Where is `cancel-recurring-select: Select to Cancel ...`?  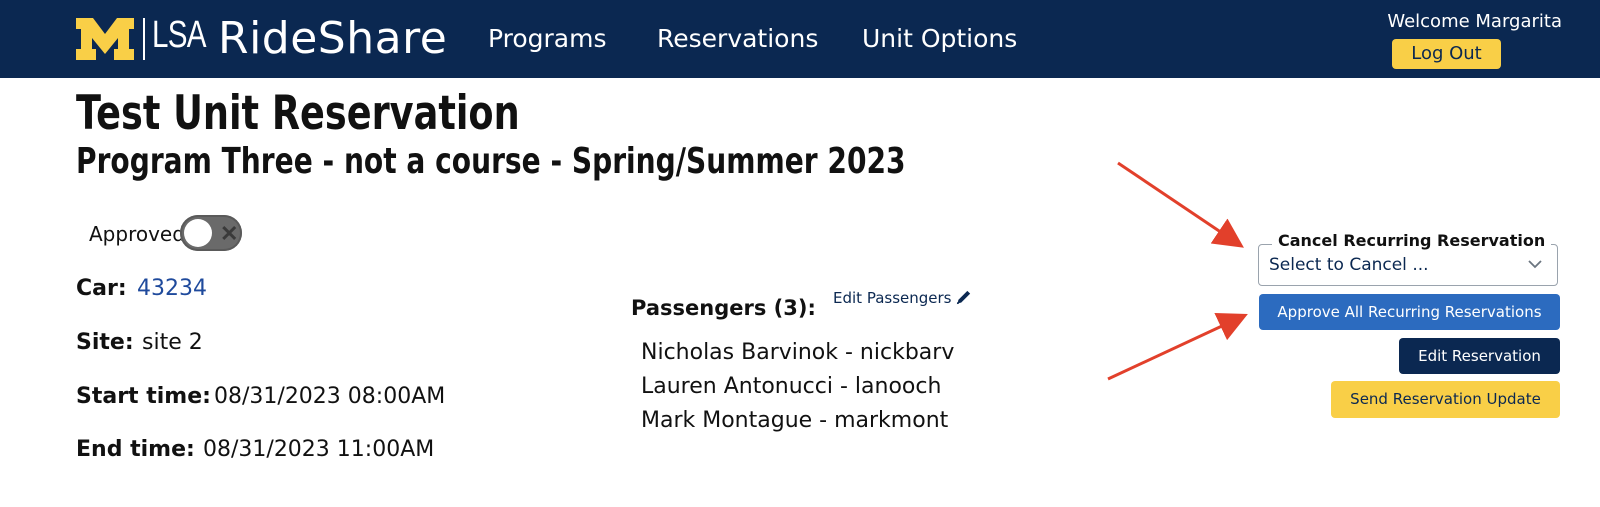 cancel-recurring-select: Select to Cancel ... is located at coordinates (1408, 265).